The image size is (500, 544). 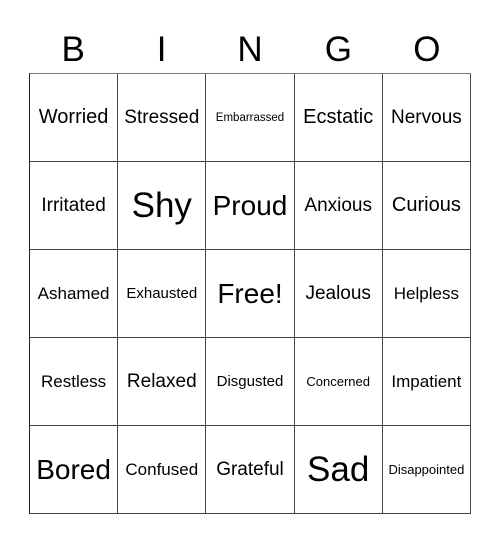 What do you see at coordinates (426, 206) in the screenshot?
I see `bingo-cell: Curious` at bounding box center [426, 206].